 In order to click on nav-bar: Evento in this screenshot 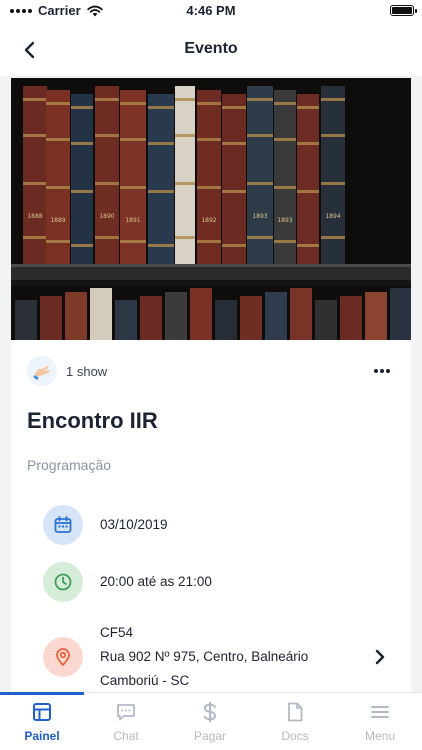, I will do `click(211, 49)`.